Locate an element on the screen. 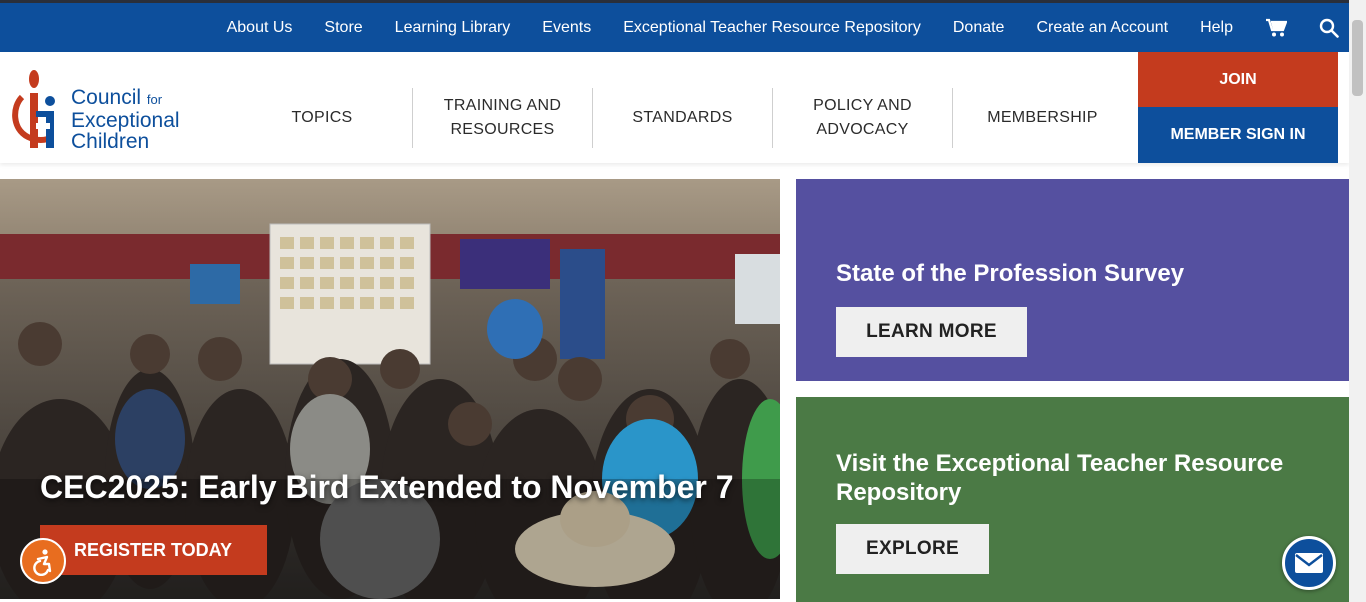  mainnav-training-line2: RESOURCES is located at coordinates (502, 129).